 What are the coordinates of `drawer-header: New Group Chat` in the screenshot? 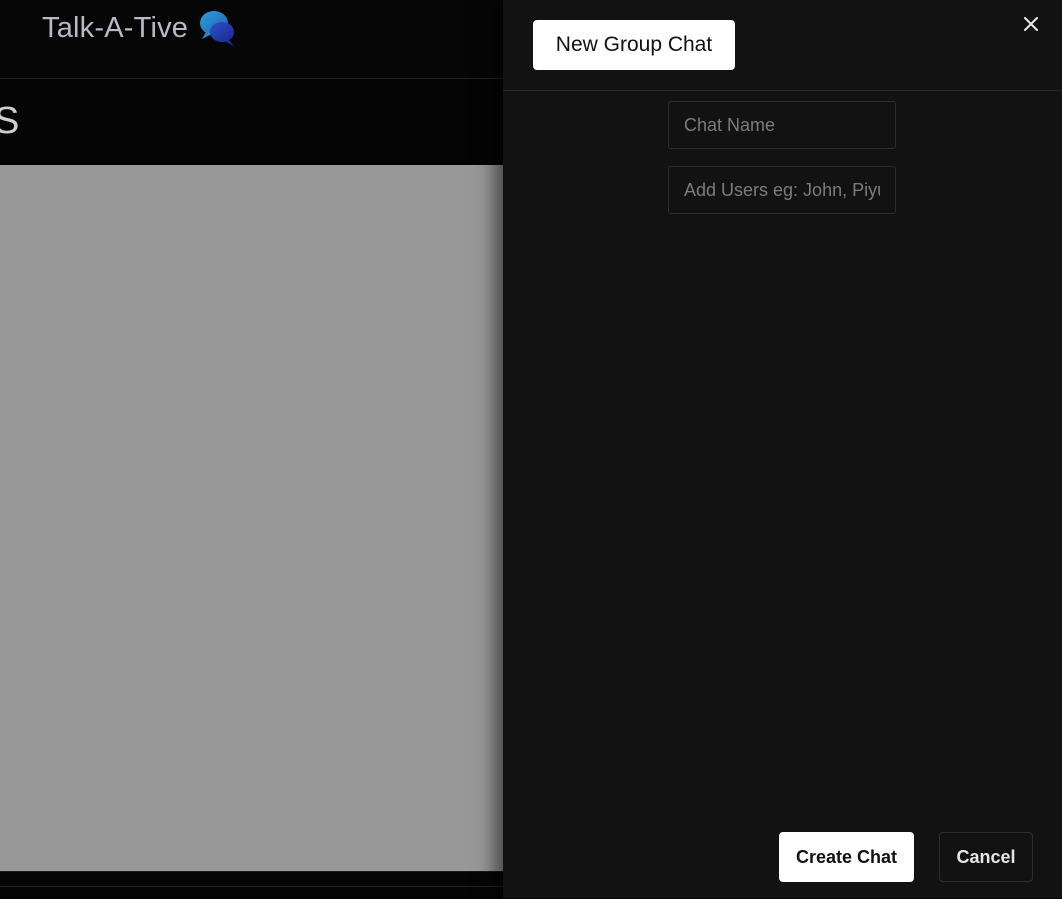 It's located at (782, 45).